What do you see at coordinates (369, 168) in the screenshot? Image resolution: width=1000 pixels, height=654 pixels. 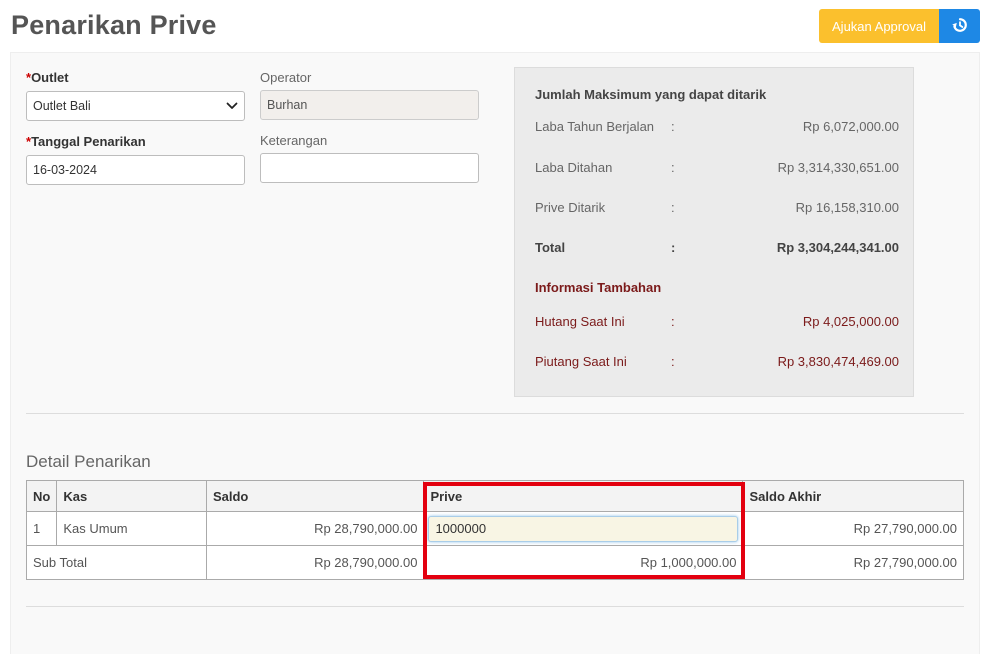 I see `keterangan-input` at bounding box center [369, 168].